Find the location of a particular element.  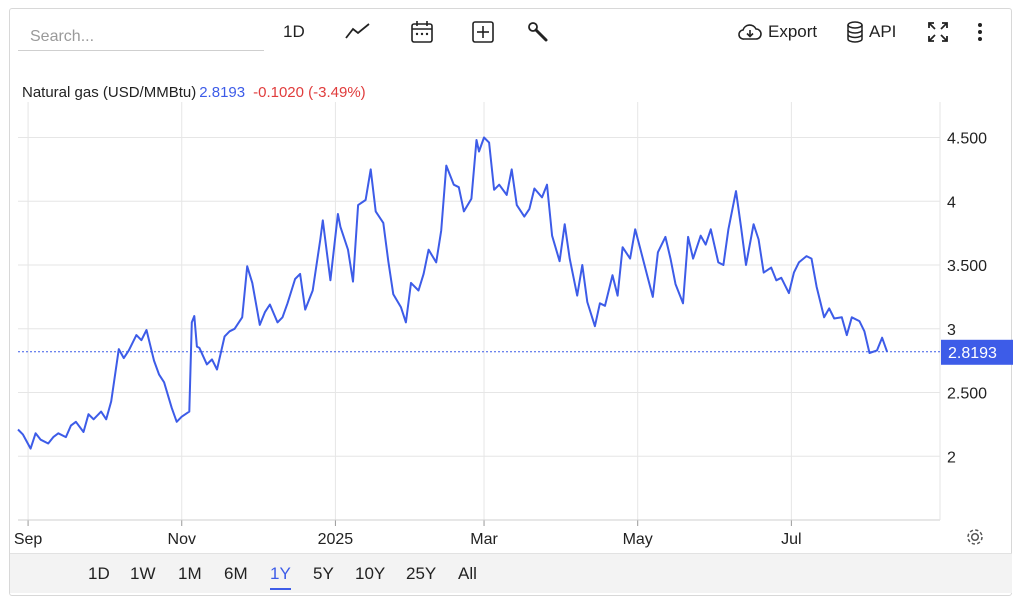

range-button-1m: 1M is located at coordinates (190, 576).